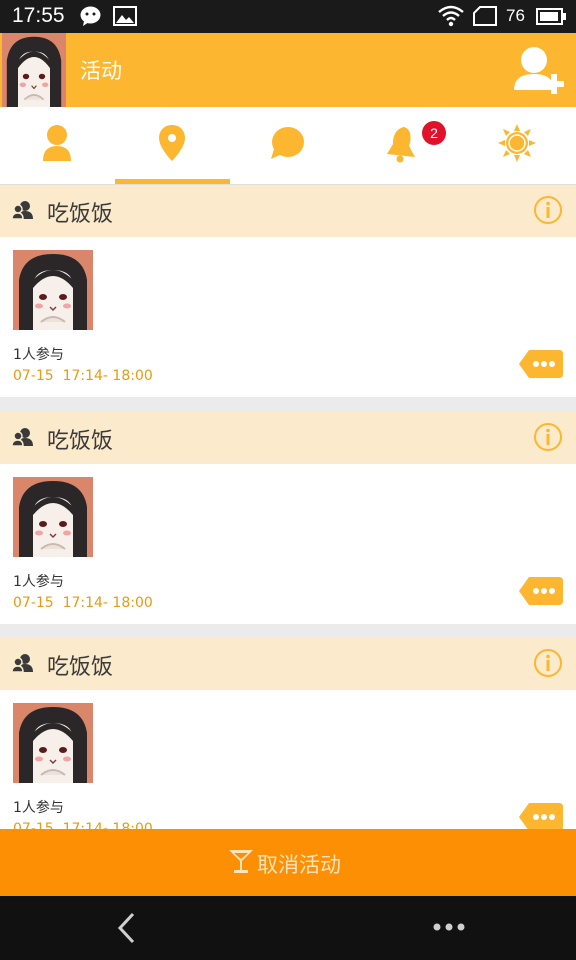 This screenshot has width=576, height=960. What do you see at coordinates (288, 70) in the screenshot?
I see `app-bar: 活动` at bounding box center [288, 70].